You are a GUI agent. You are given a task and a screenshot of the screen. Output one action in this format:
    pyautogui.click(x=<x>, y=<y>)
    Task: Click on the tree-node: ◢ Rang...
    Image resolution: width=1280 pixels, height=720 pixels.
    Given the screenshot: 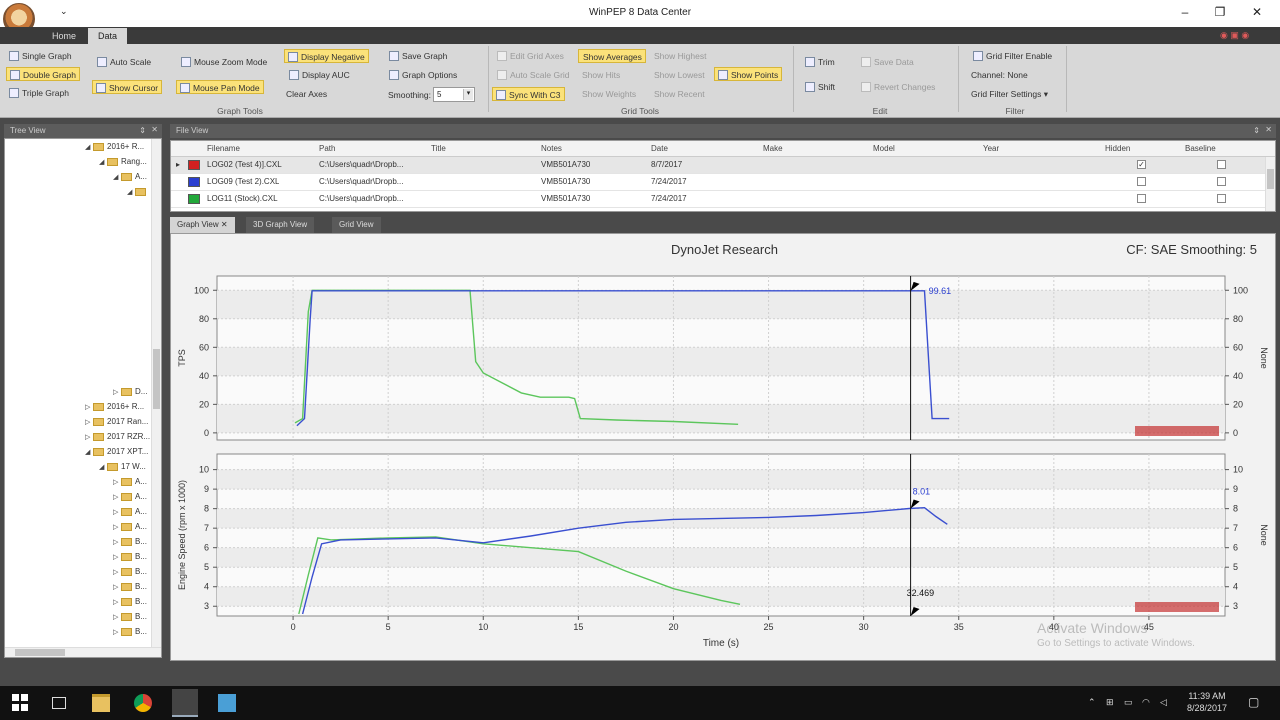 What is the action you would take?
    pyautogui.click(x=79, y=164)
    